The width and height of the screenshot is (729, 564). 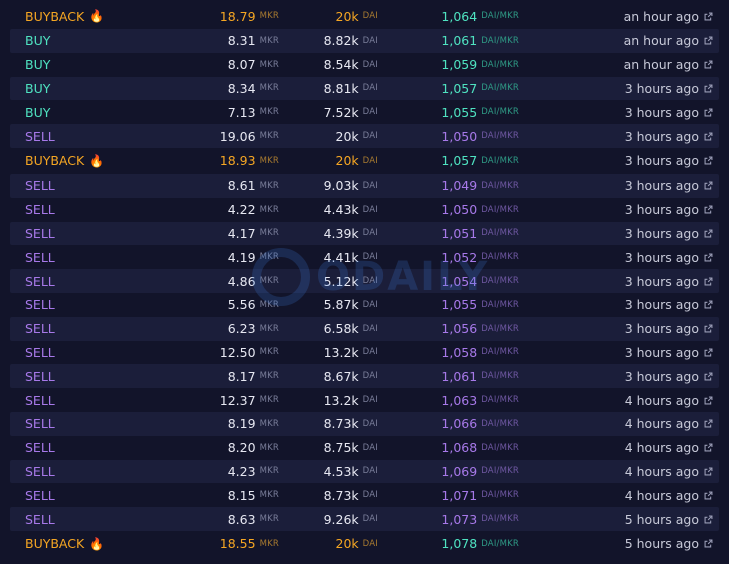 I want to click on fire-icon: 🔥, so click(x=97, y=16).